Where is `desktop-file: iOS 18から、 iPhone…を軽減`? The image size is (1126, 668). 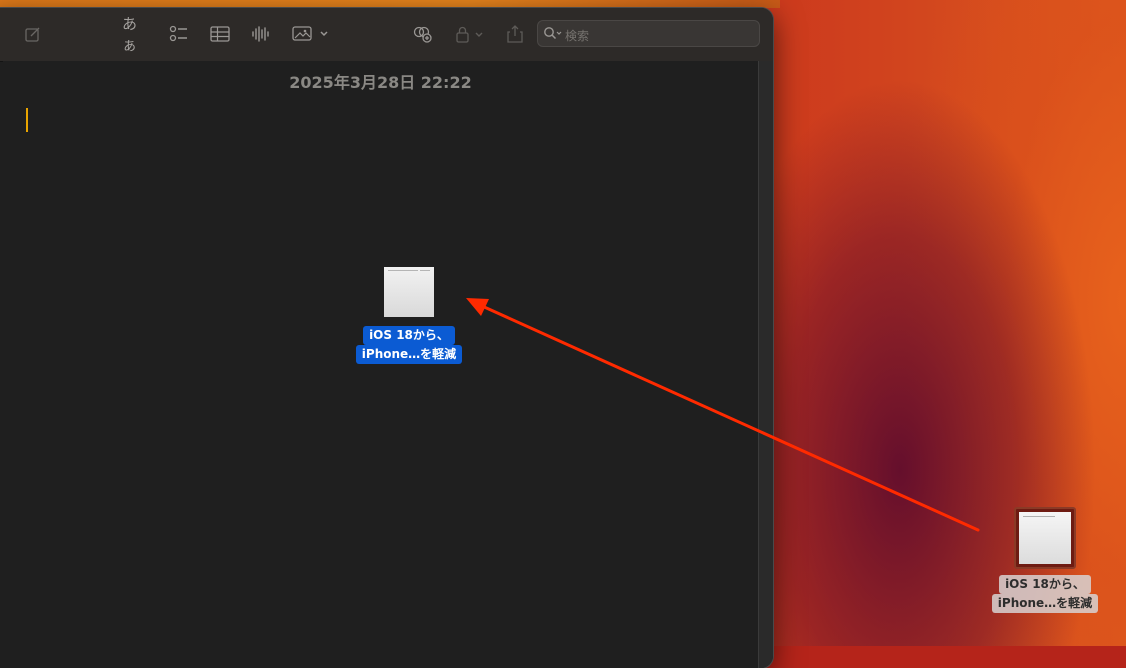
desktop-file: iOS 18から、 iPhone…を軽減 is located at coordinates (1045, 560).